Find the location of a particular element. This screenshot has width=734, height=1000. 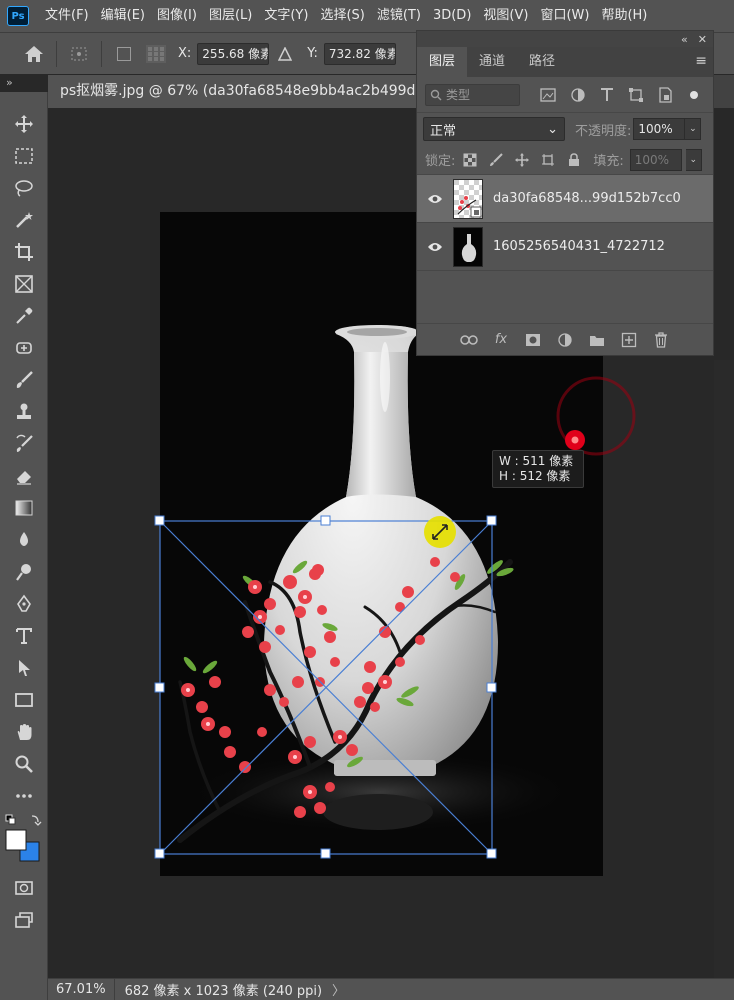

new-group-icon is located at coordinates (597, 340).